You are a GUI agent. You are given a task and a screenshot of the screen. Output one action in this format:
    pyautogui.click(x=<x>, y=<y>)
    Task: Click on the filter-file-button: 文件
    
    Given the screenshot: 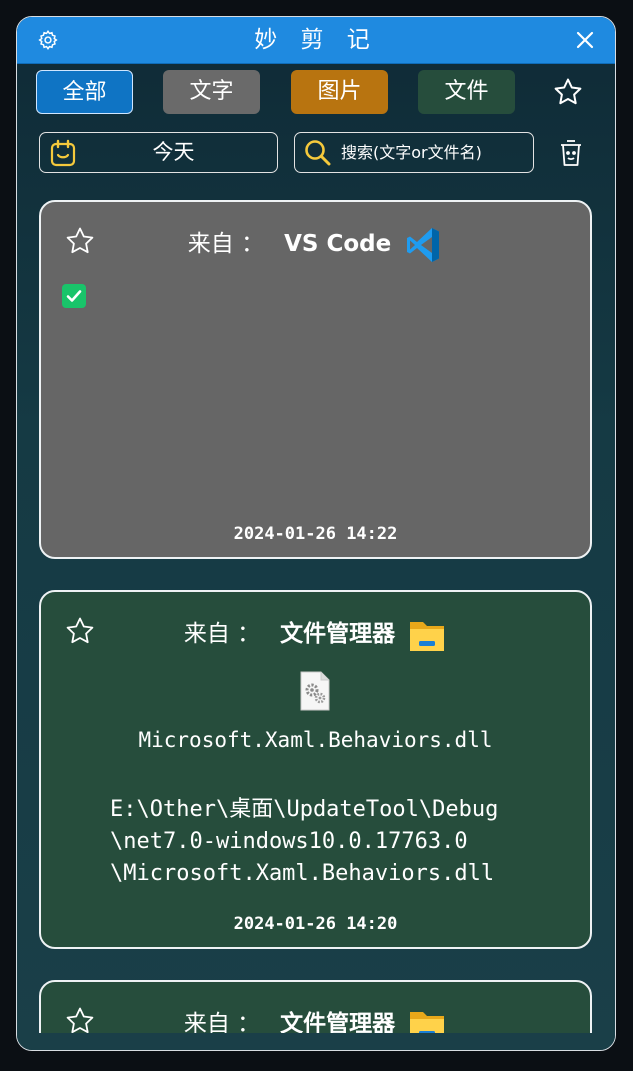 What is the action you would take?
    pyautogui.click(x=466, y=92)
    